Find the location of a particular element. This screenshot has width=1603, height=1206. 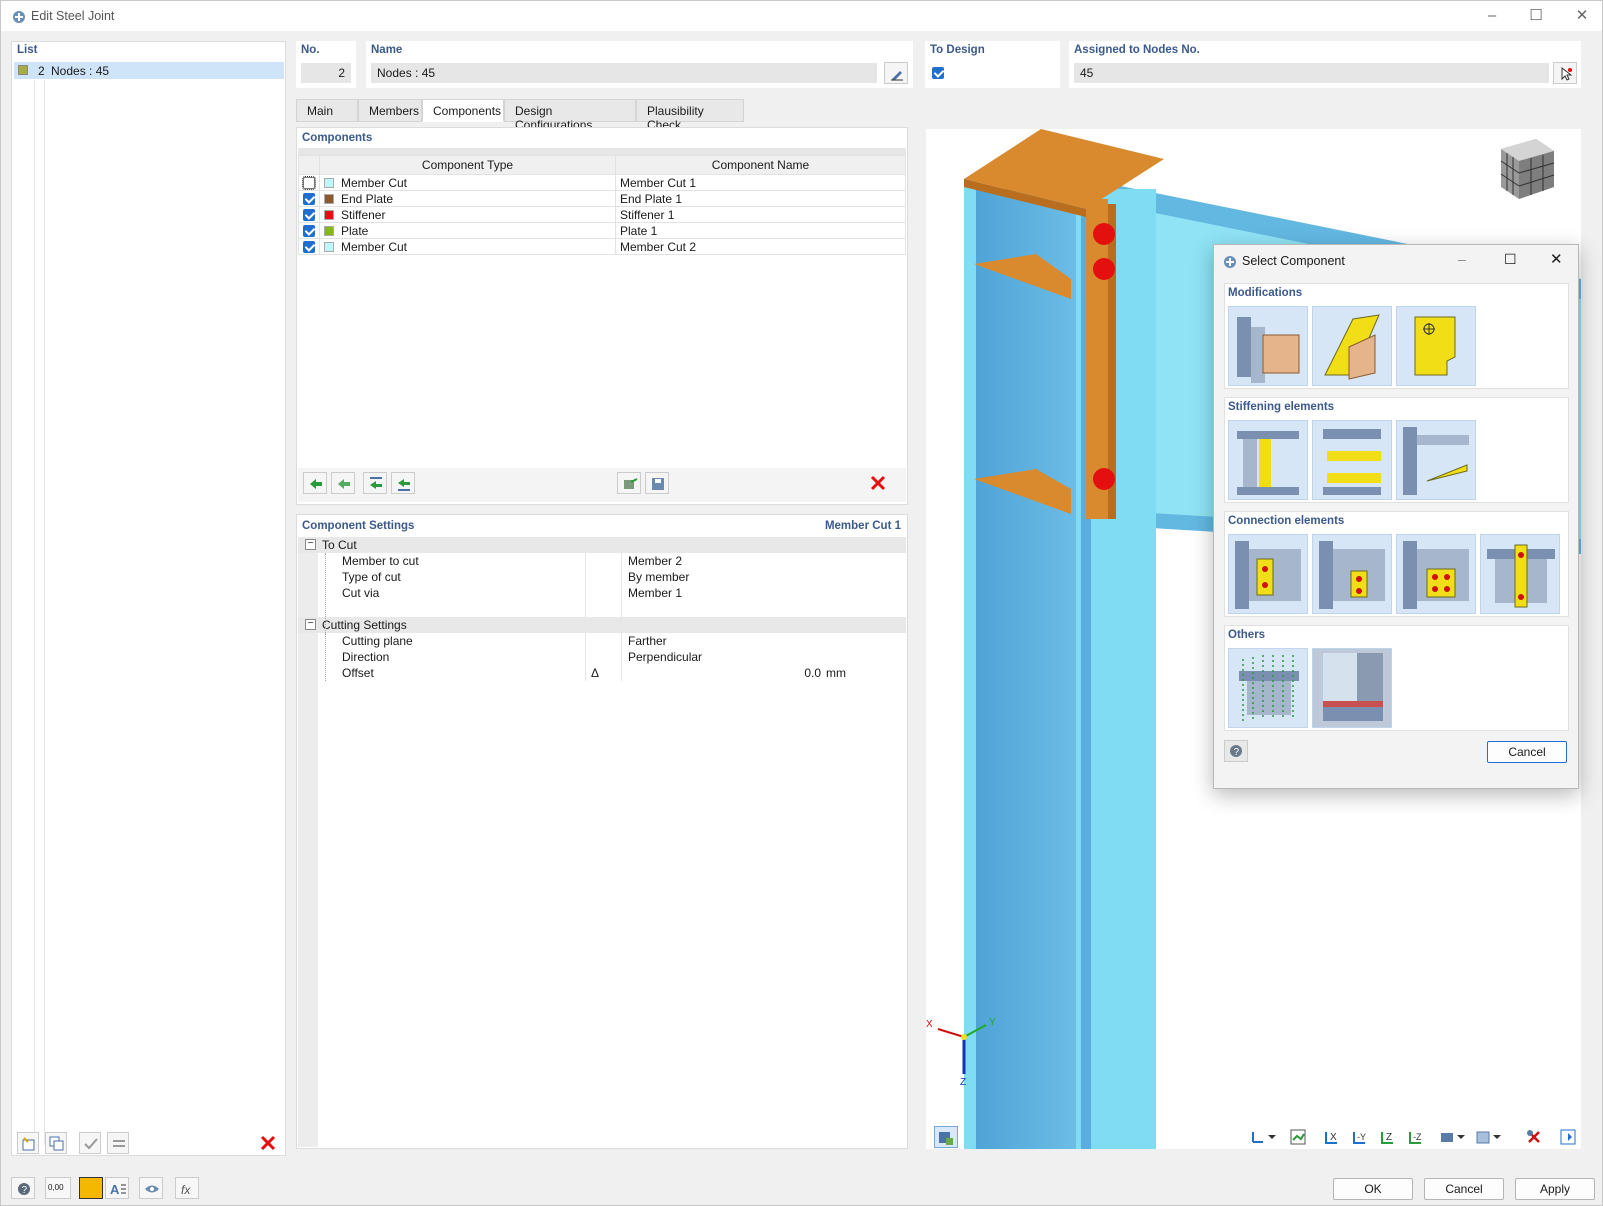

display-settings-icon is located at coordinates (946, 1137).